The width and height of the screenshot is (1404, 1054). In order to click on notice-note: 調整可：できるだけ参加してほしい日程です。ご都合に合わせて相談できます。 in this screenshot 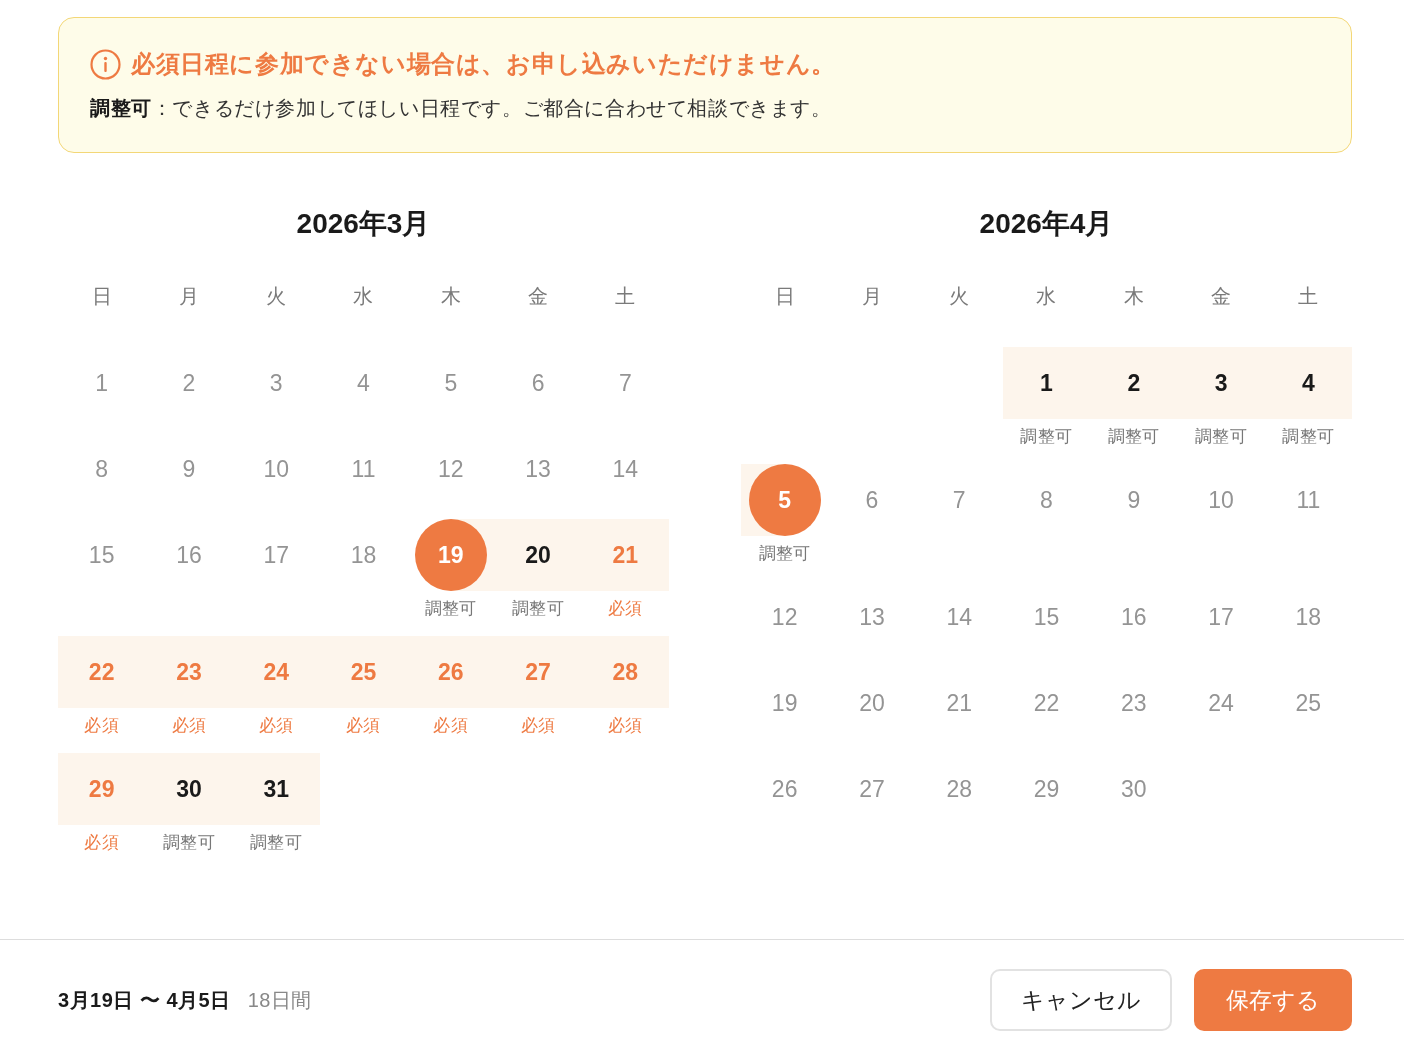, I will do `click(461, 108)`.